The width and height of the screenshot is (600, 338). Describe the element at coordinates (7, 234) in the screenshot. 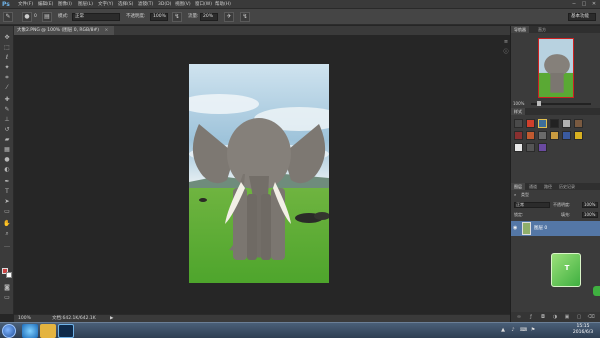

I see `zoom-icon: ⌕` at that location.